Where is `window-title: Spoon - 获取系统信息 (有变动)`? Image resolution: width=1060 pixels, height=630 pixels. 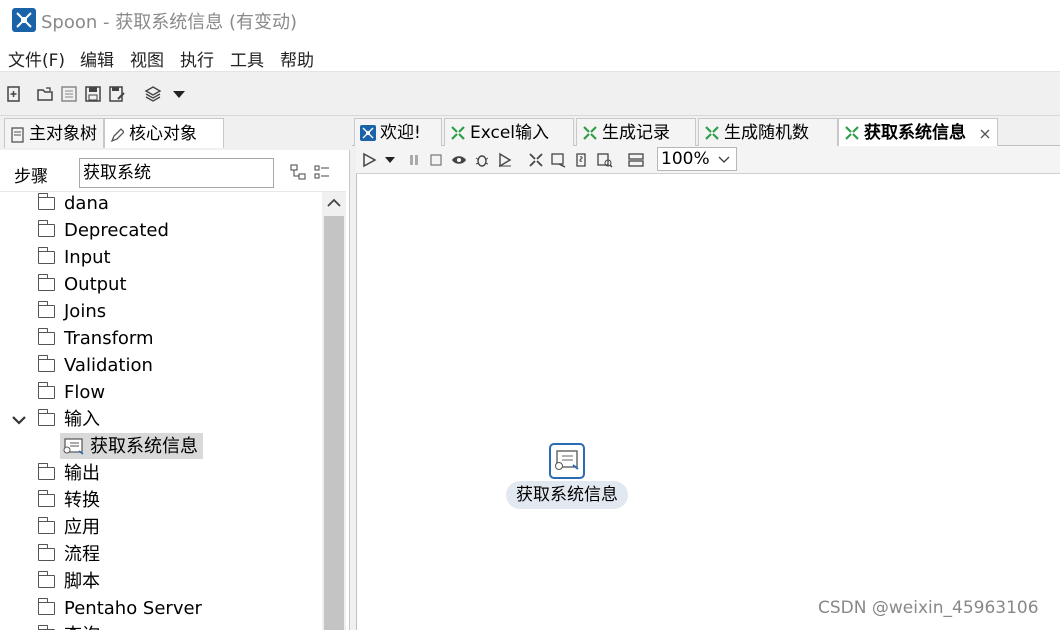 window-title: Spoon - 获取系统信息 (有变动) is located at coordinates (169, 22).